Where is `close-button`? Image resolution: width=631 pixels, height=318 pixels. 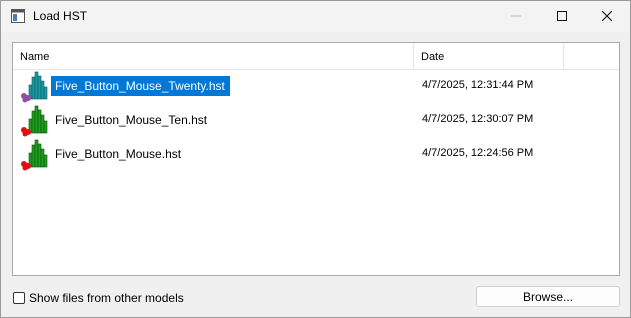 close-button is located at coordinates (607, 16).